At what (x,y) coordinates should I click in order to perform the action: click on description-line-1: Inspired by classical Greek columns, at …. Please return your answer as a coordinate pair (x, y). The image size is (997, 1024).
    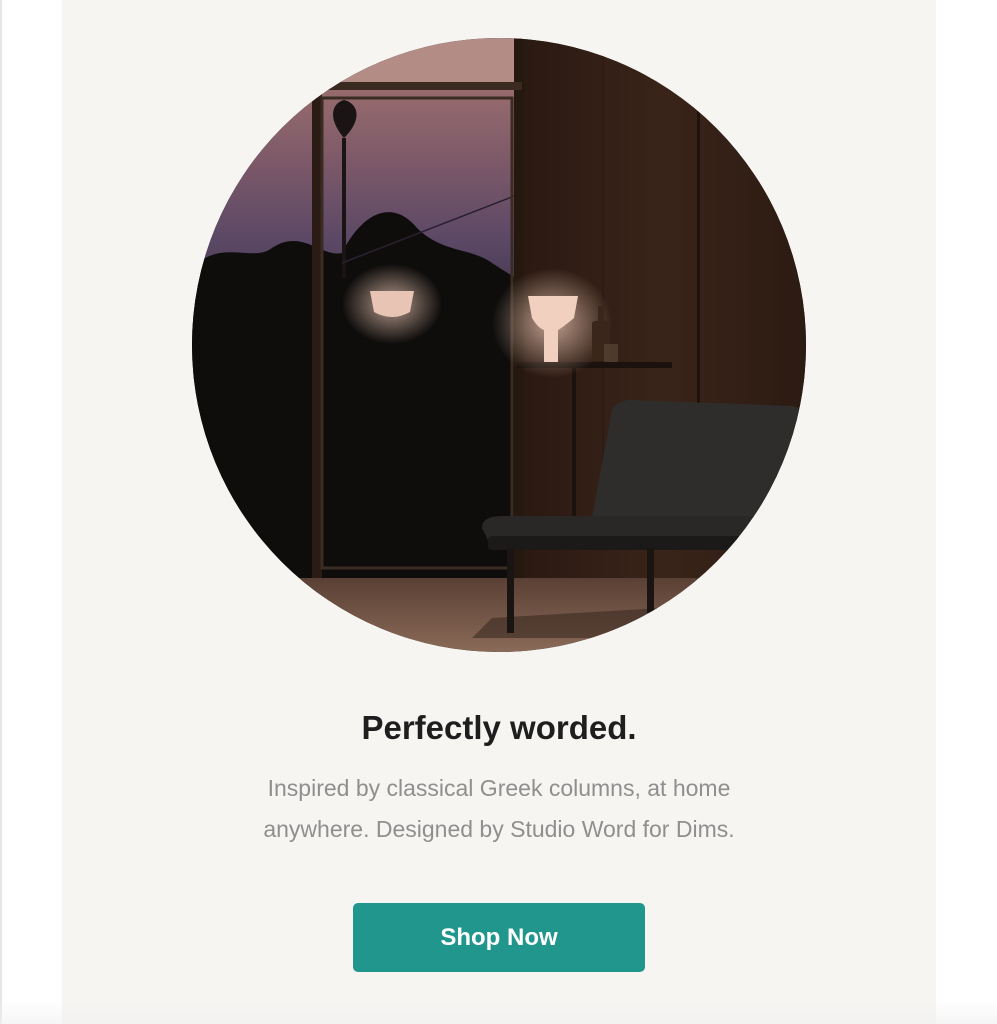
    Looking at the image, I should click on (499, 788).